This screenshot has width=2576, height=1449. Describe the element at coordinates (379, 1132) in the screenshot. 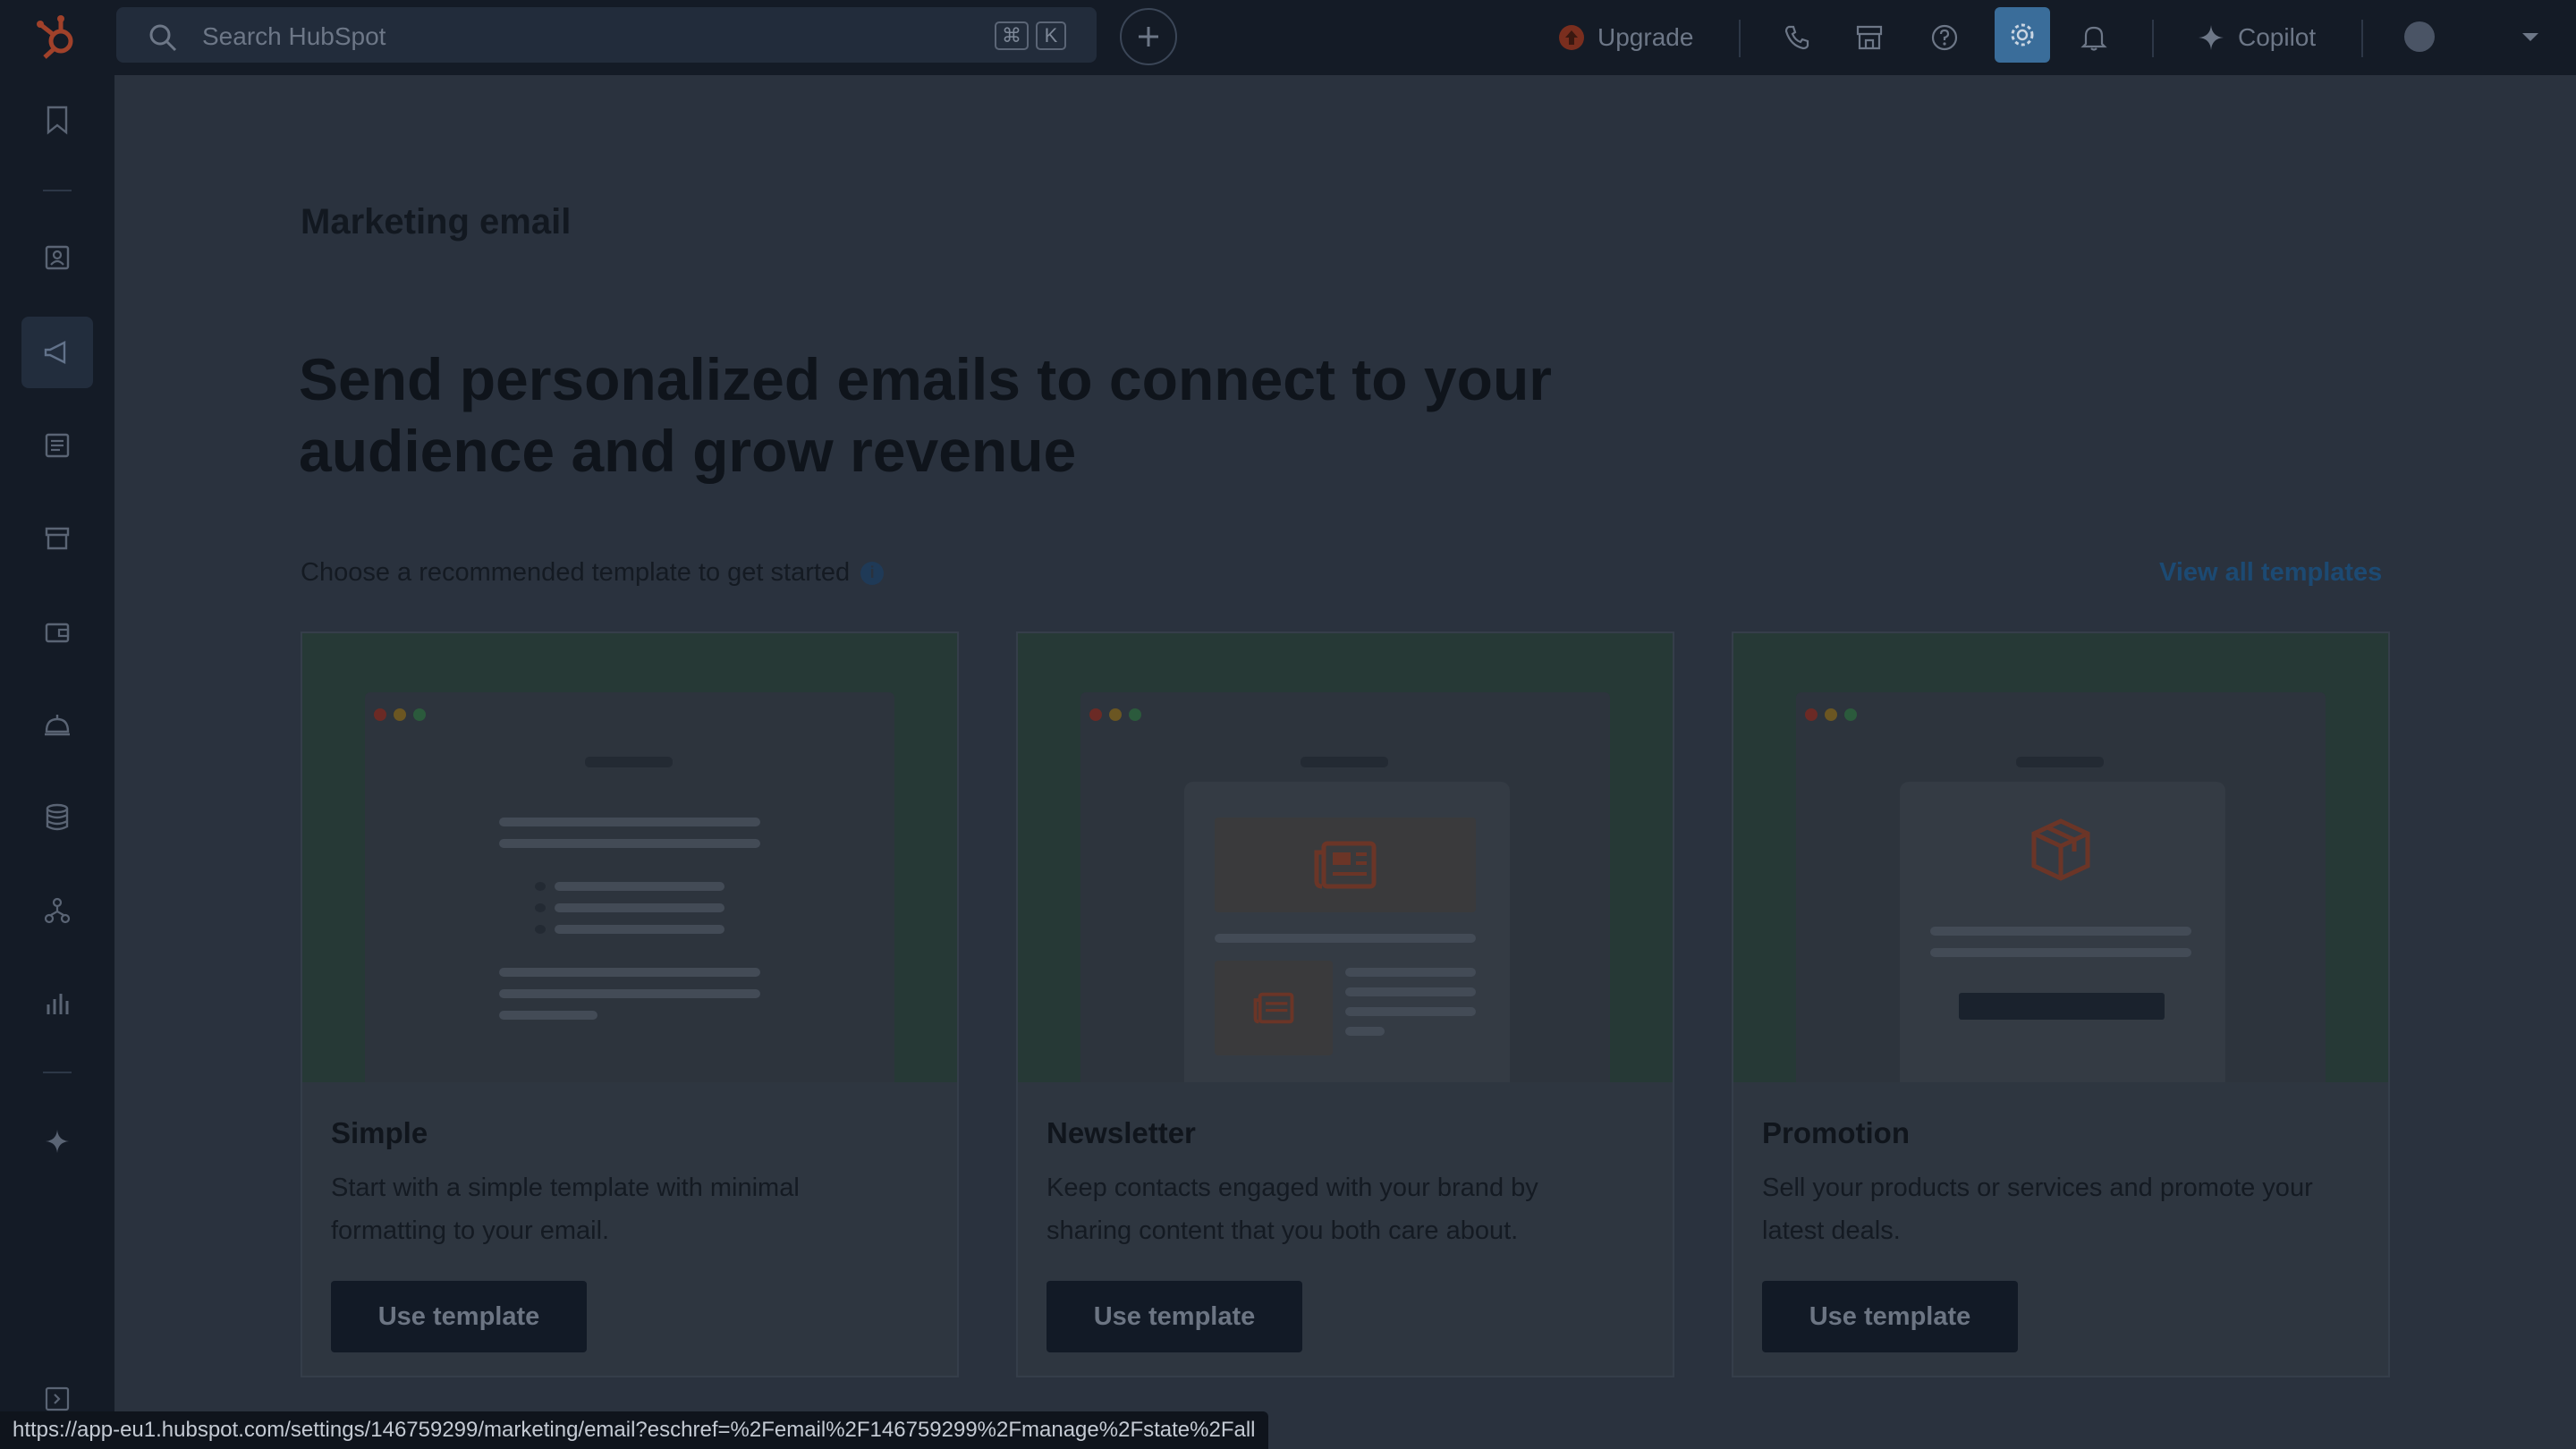

I see `card-title: Simple` at that location.